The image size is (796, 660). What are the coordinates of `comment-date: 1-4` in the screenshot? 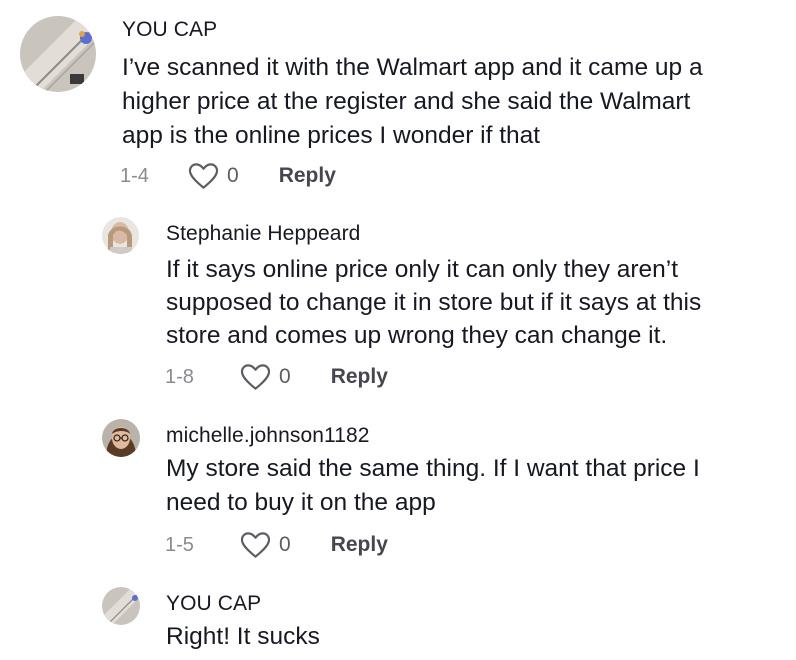 It's located at (134, 175).